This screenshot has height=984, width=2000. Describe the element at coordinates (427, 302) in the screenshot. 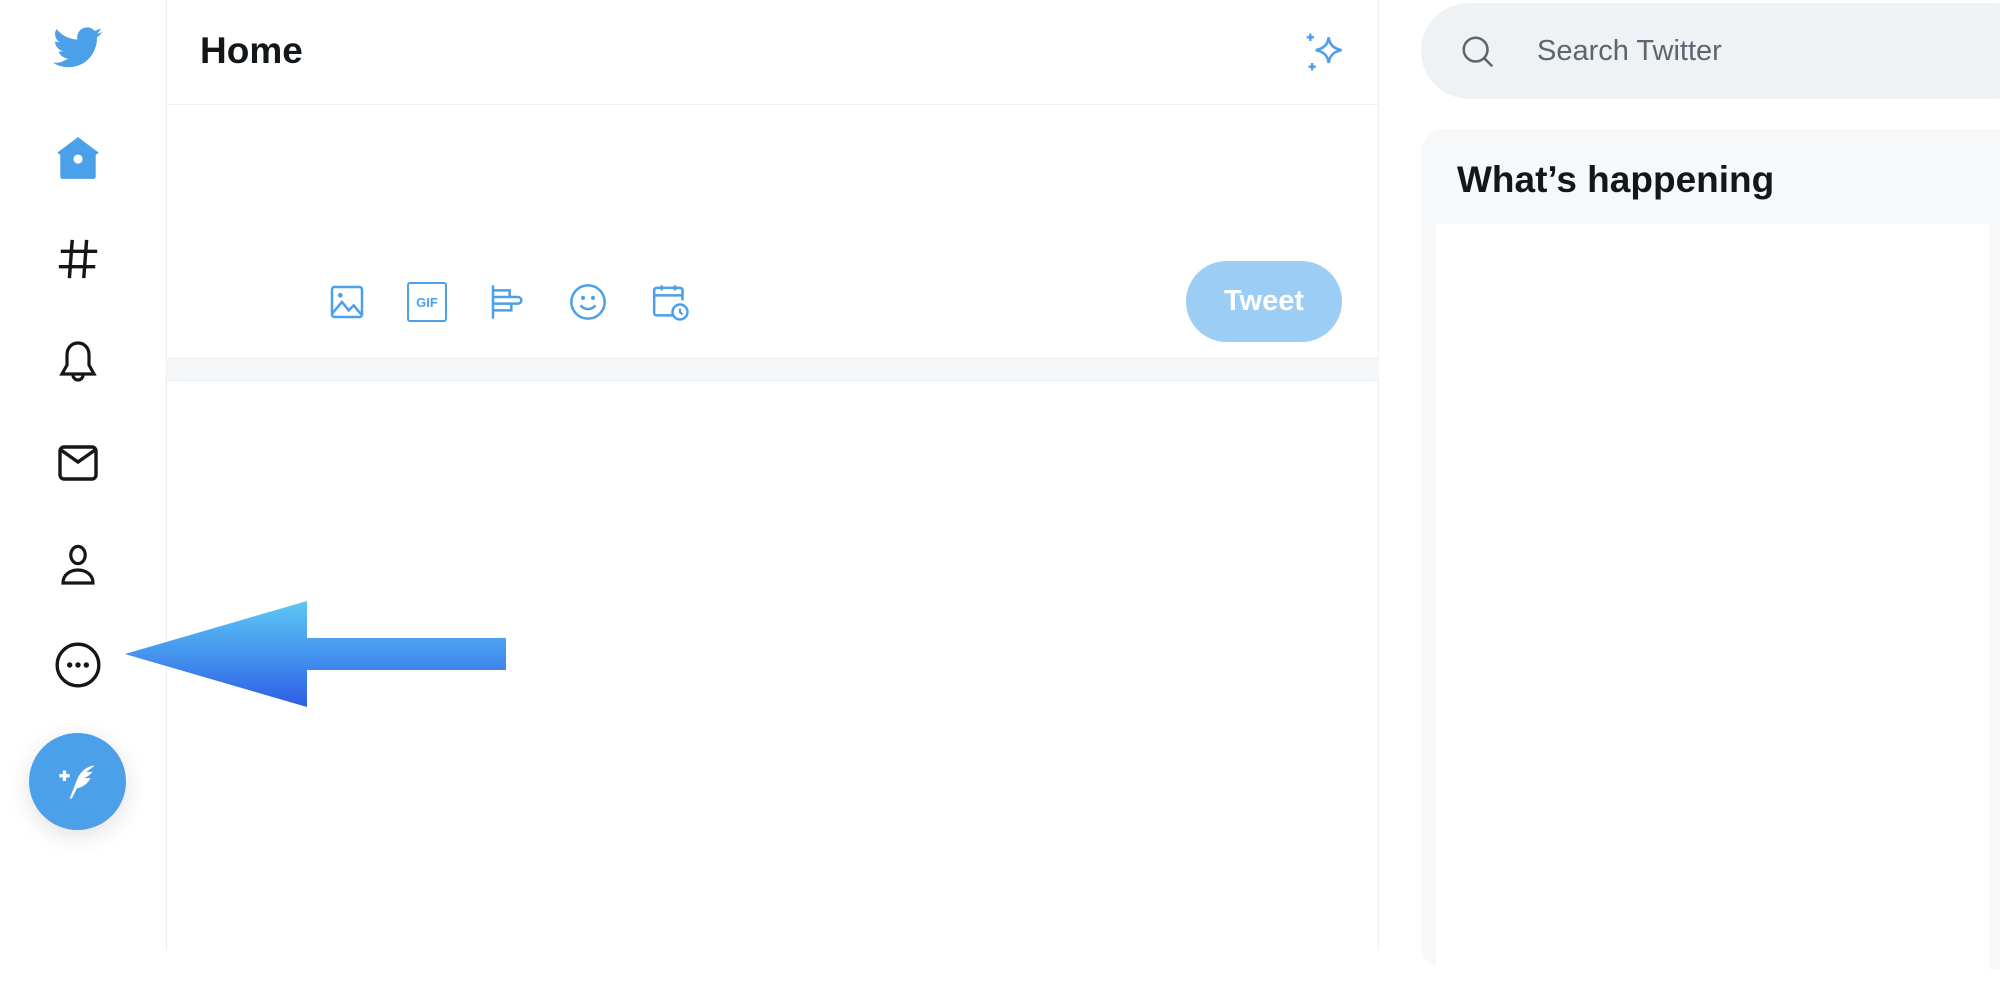

I see `gif-icon: GIF` at that location.